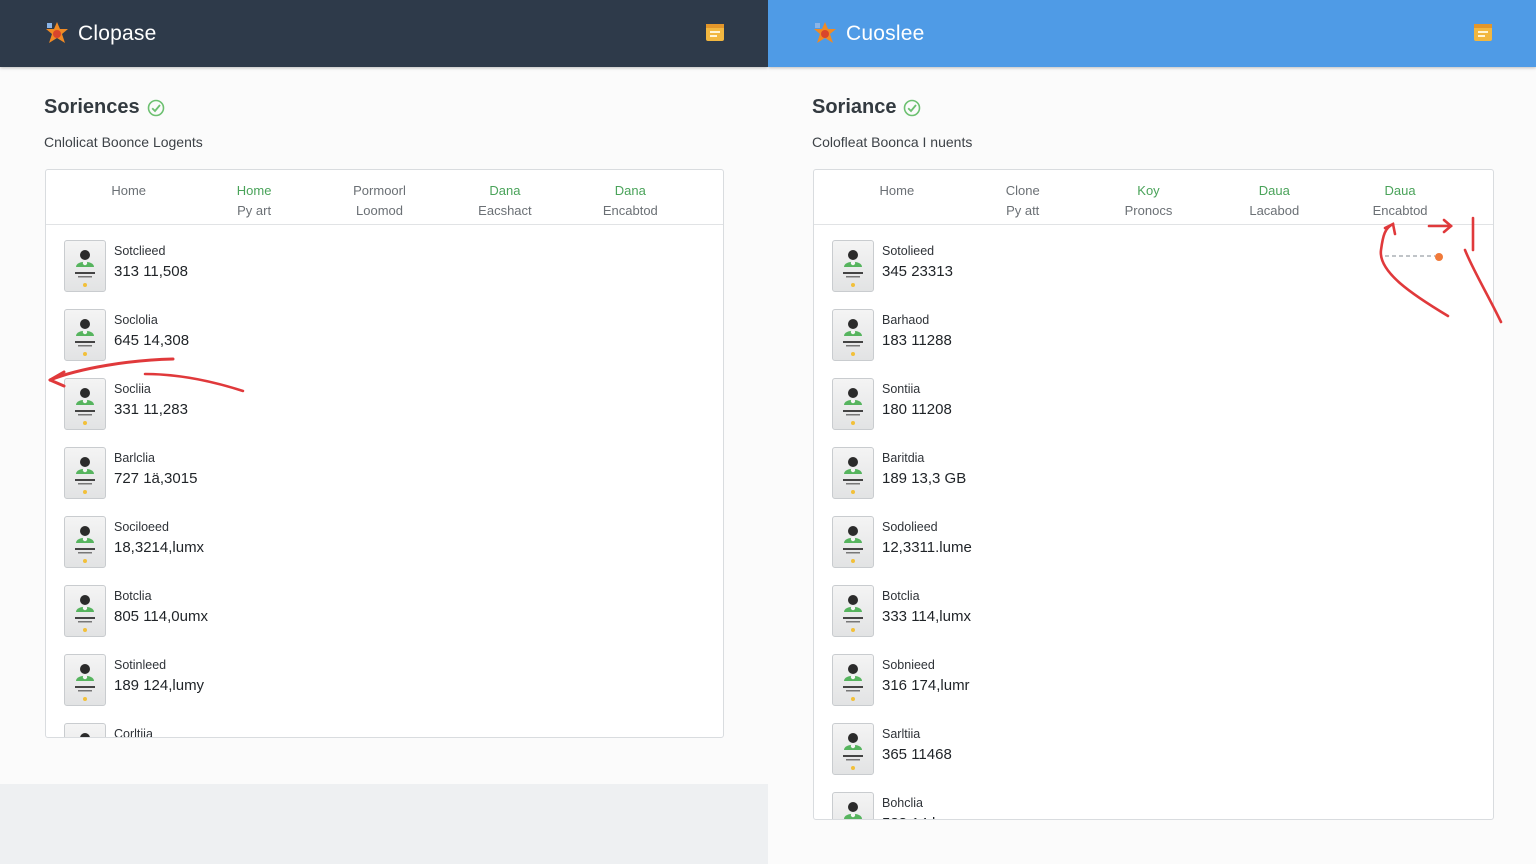 The image size is (1536, 864). What do you see at coordinates (892, 142) in the screenshot?
I see `page-subtitle: Colofleat Boonca I nuents` at bounding box center [892, 142].